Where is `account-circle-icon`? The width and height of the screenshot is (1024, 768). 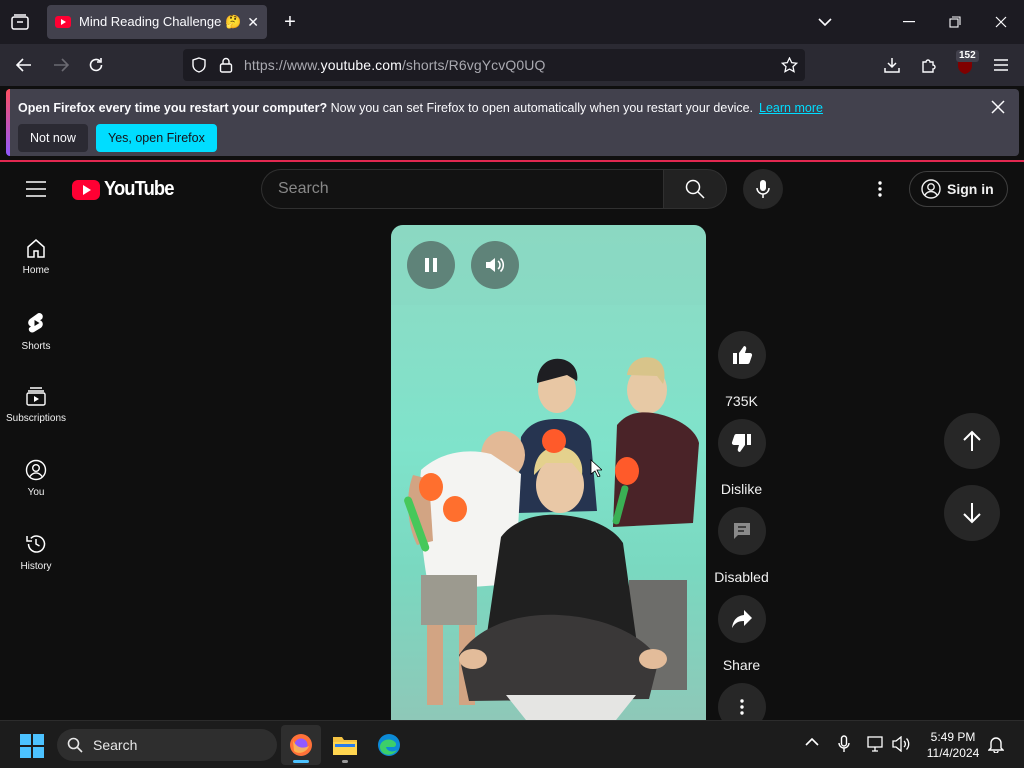 account-circle-icon is located at coordinates (931, 189).